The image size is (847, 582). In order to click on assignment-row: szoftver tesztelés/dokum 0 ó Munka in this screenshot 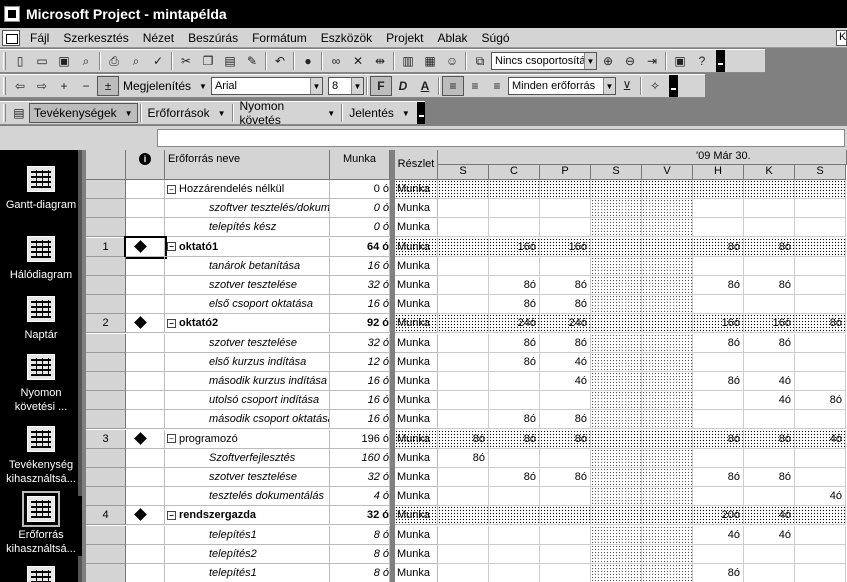, I will do `click(466, 209)`.